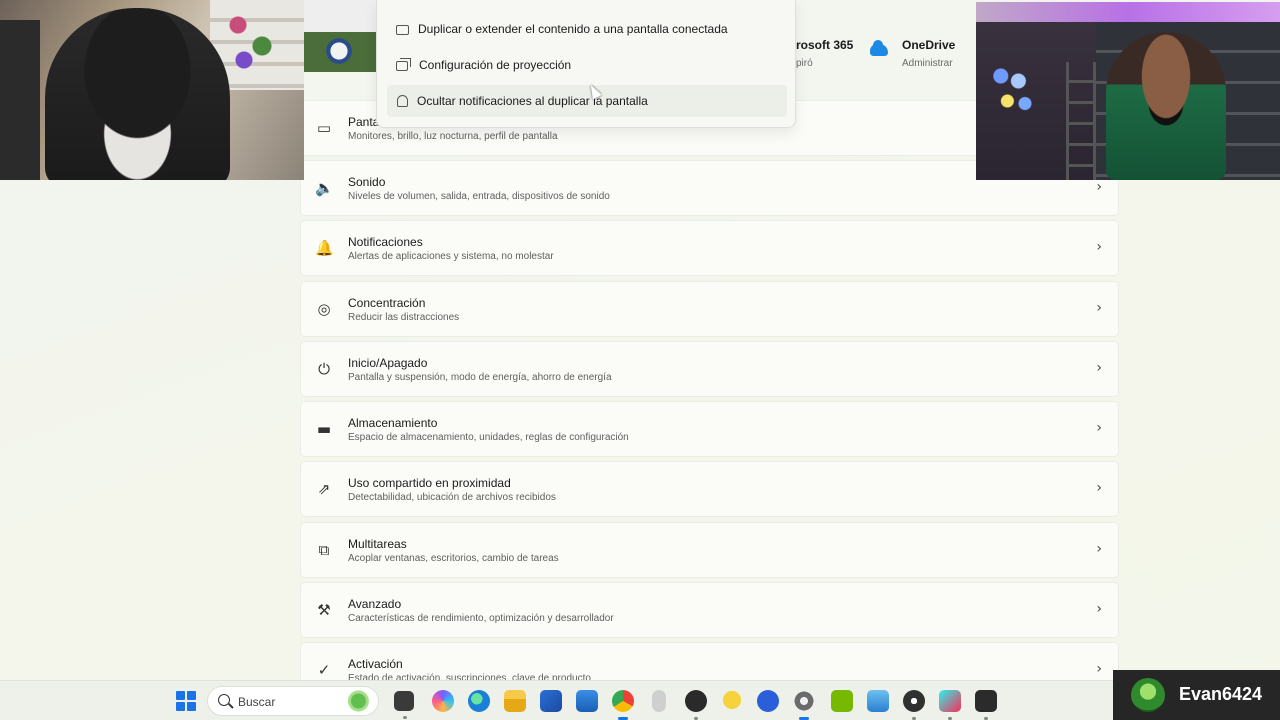  I want to click on obs-icon, so click(914, 705).